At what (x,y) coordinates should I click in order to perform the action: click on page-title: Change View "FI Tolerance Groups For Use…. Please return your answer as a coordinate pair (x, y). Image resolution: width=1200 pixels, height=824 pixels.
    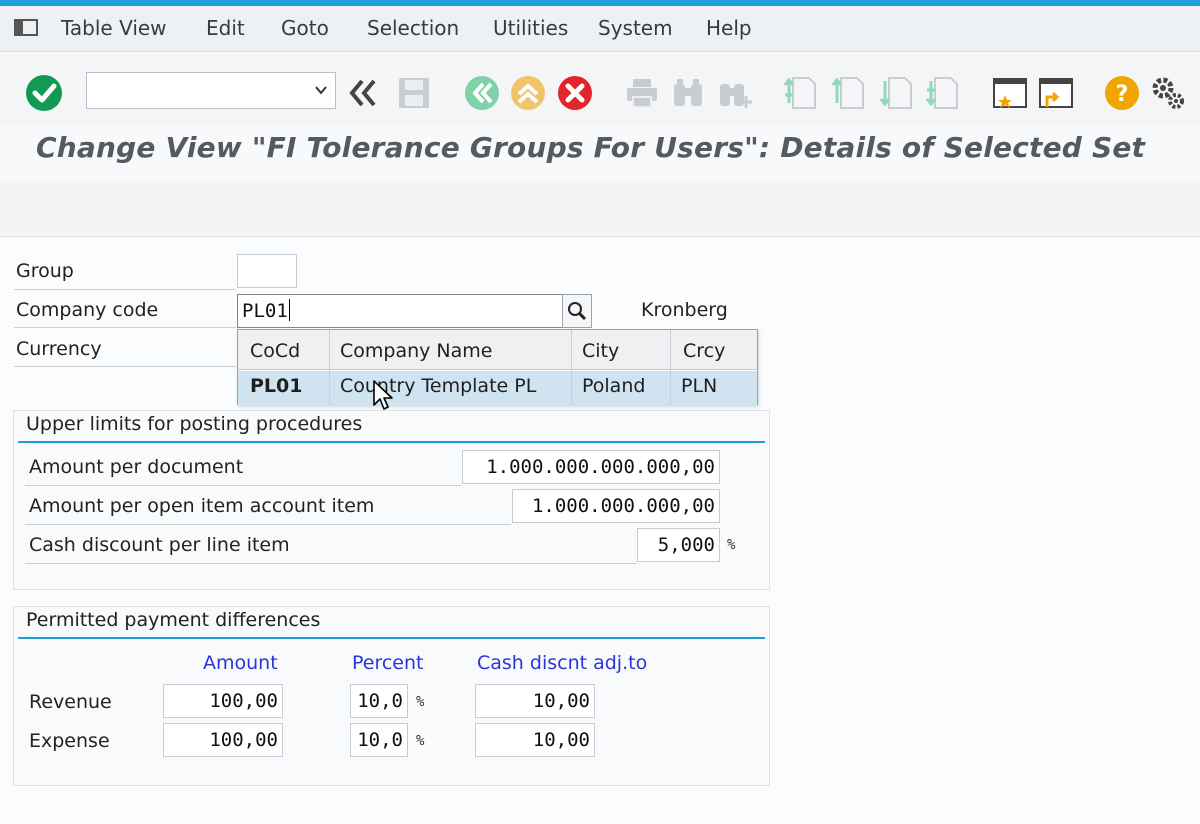
    Looking at the image, I should click on (591, 147).